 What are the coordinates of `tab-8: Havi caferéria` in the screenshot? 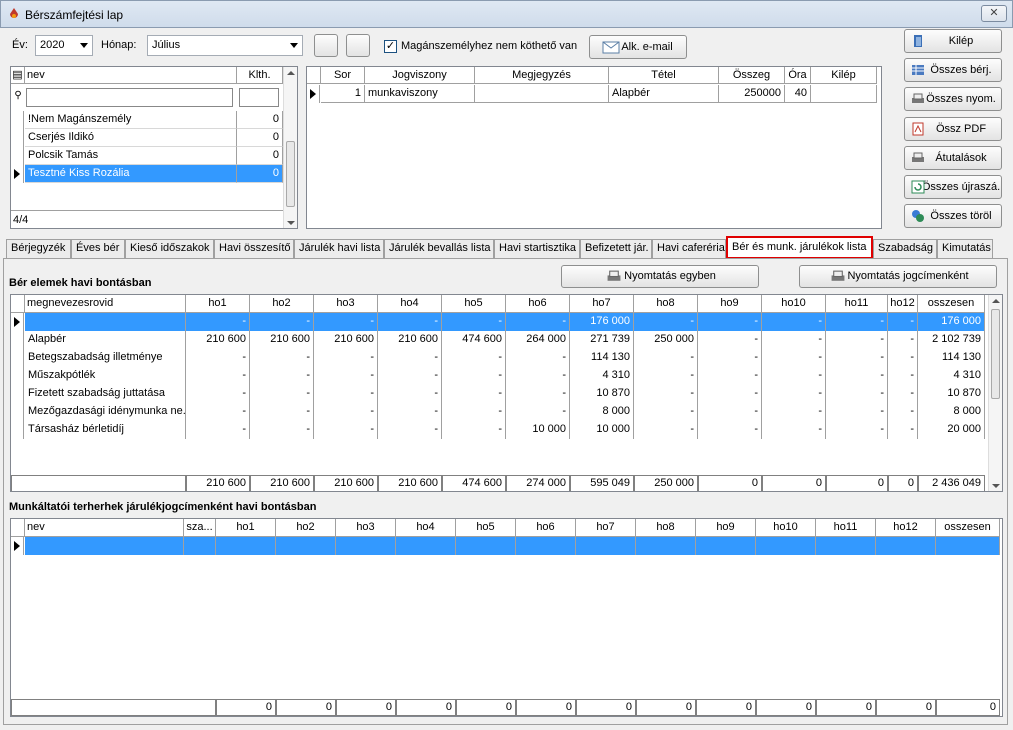 It's located at (689, 248).